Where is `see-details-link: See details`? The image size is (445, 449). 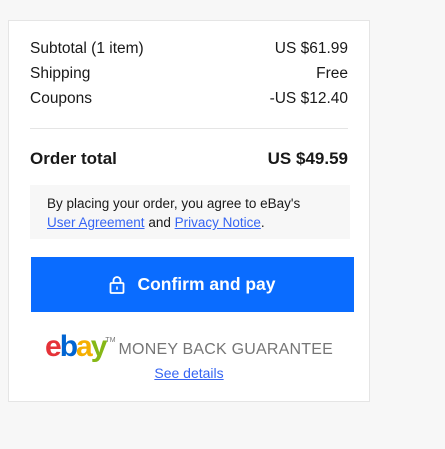
see-details-link: See details is located at coordinates (188, 373).